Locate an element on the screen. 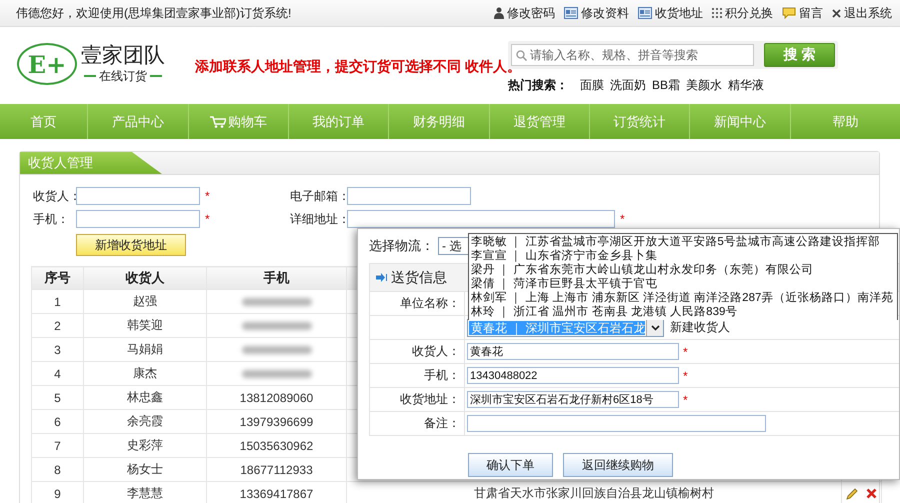 This screenshot has width=900, height=503. field-label: 单位名称： is located at coordinates (430, 303).